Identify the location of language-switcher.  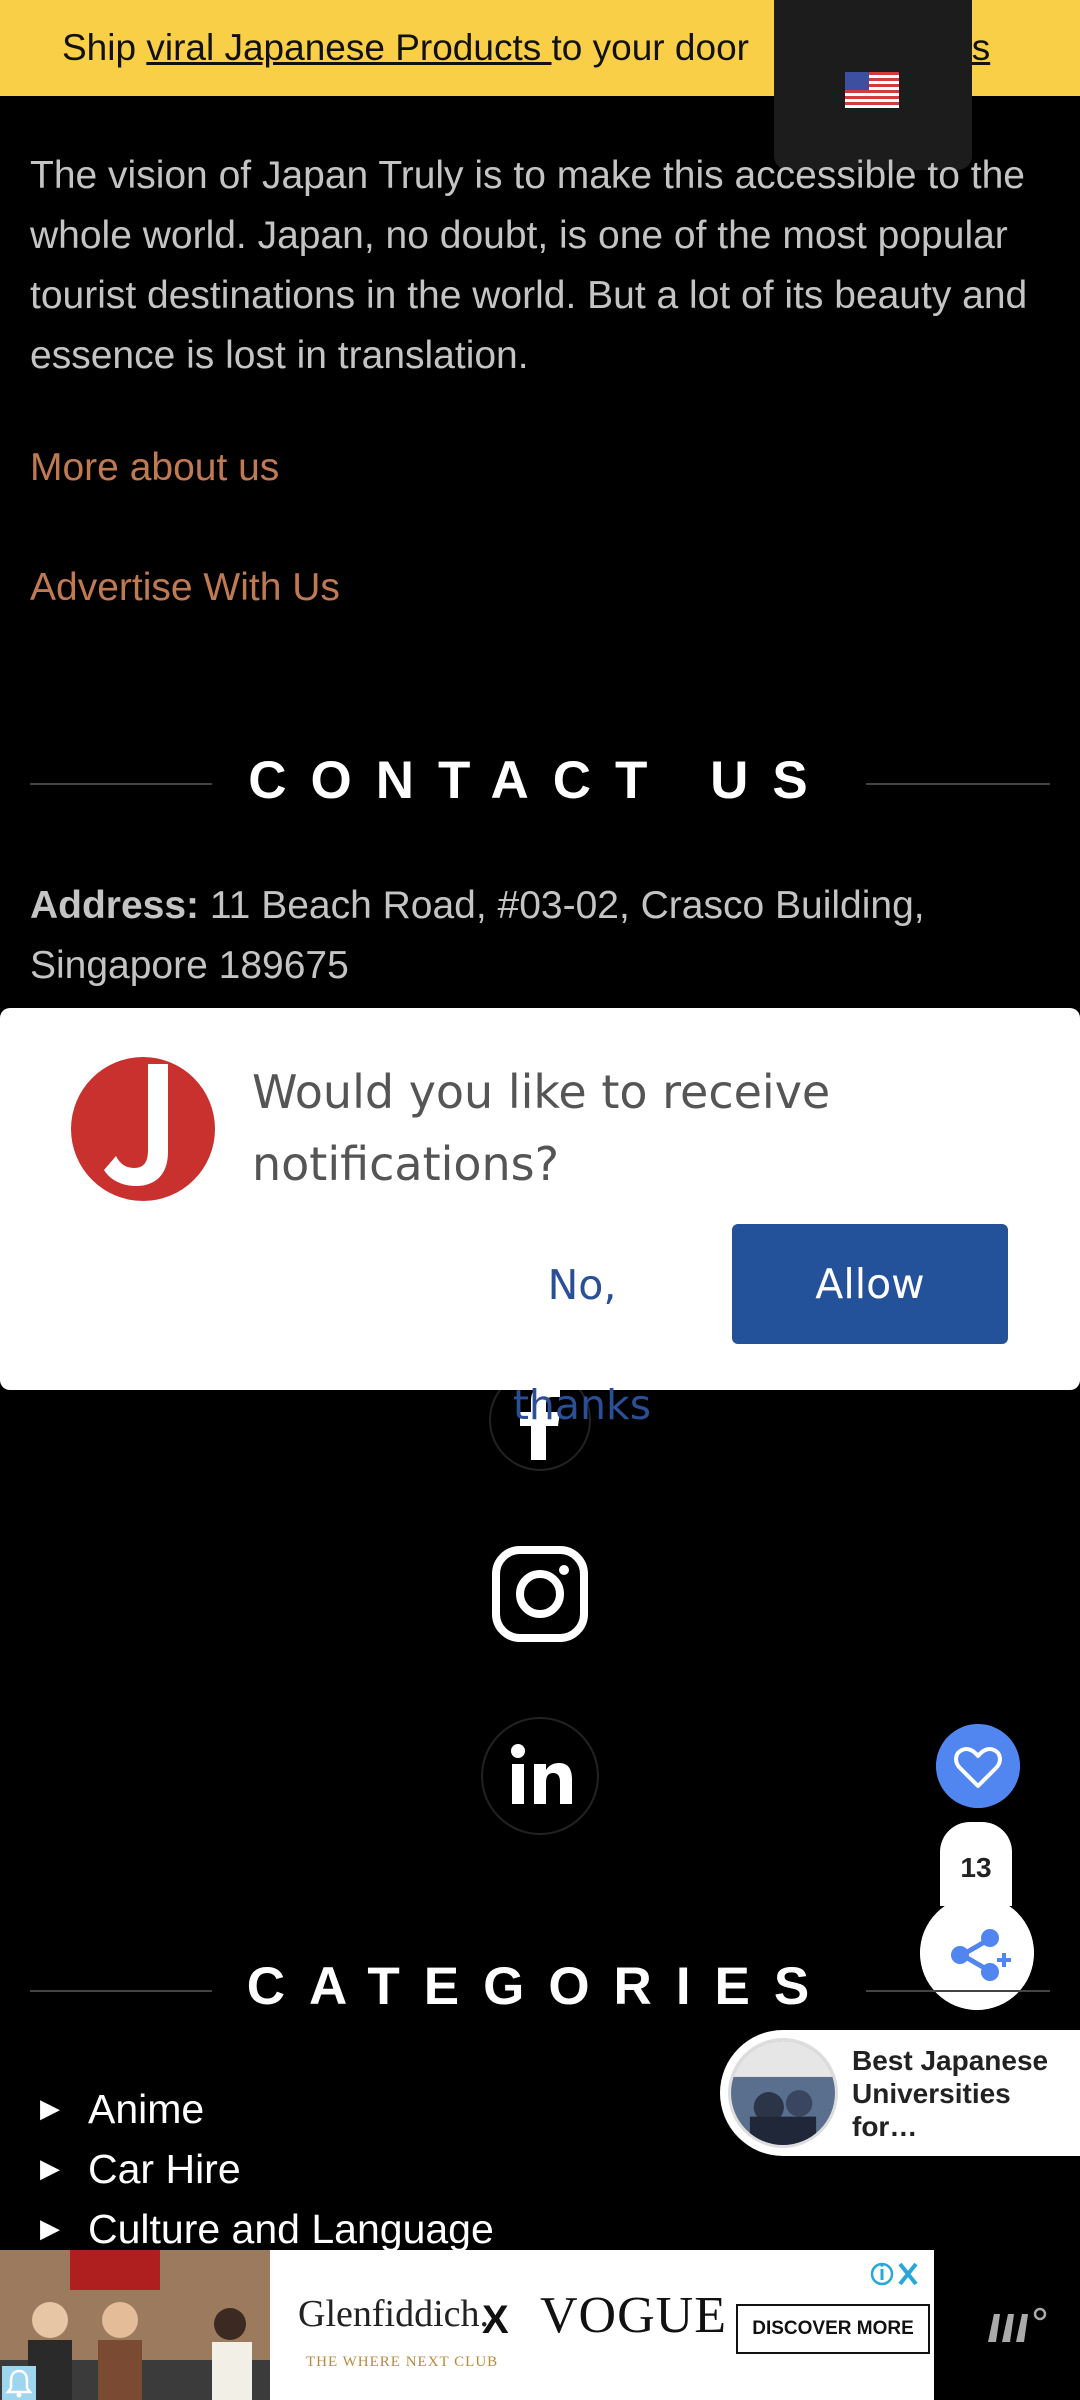
(873, 85).